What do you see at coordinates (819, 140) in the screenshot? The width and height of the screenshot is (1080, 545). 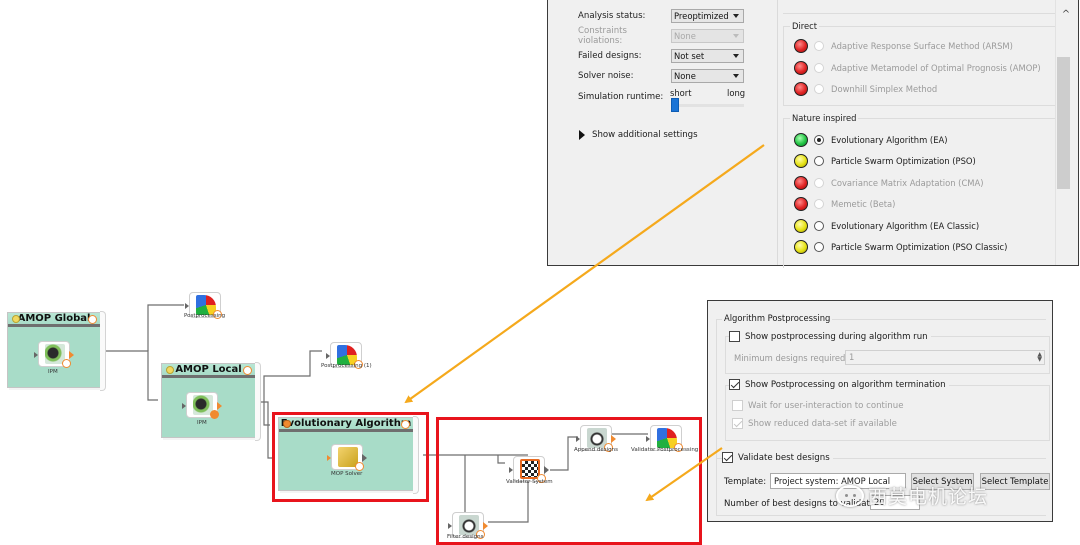 I see `radio-ea` at bounding box center [819, 140].